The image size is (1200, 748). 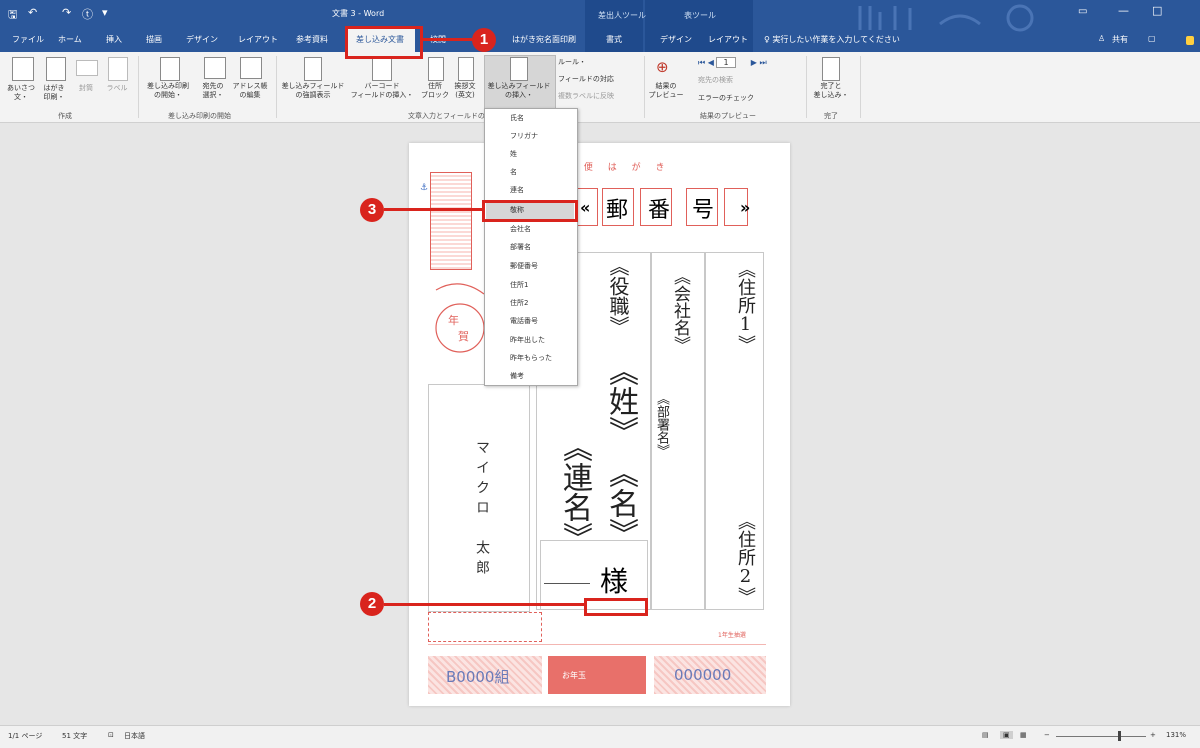 What do you see at coordinates (544, 39) in the screenshot?
I see `tab-postcard: はがき宛名面印刷` at bounding box center [544, 39].